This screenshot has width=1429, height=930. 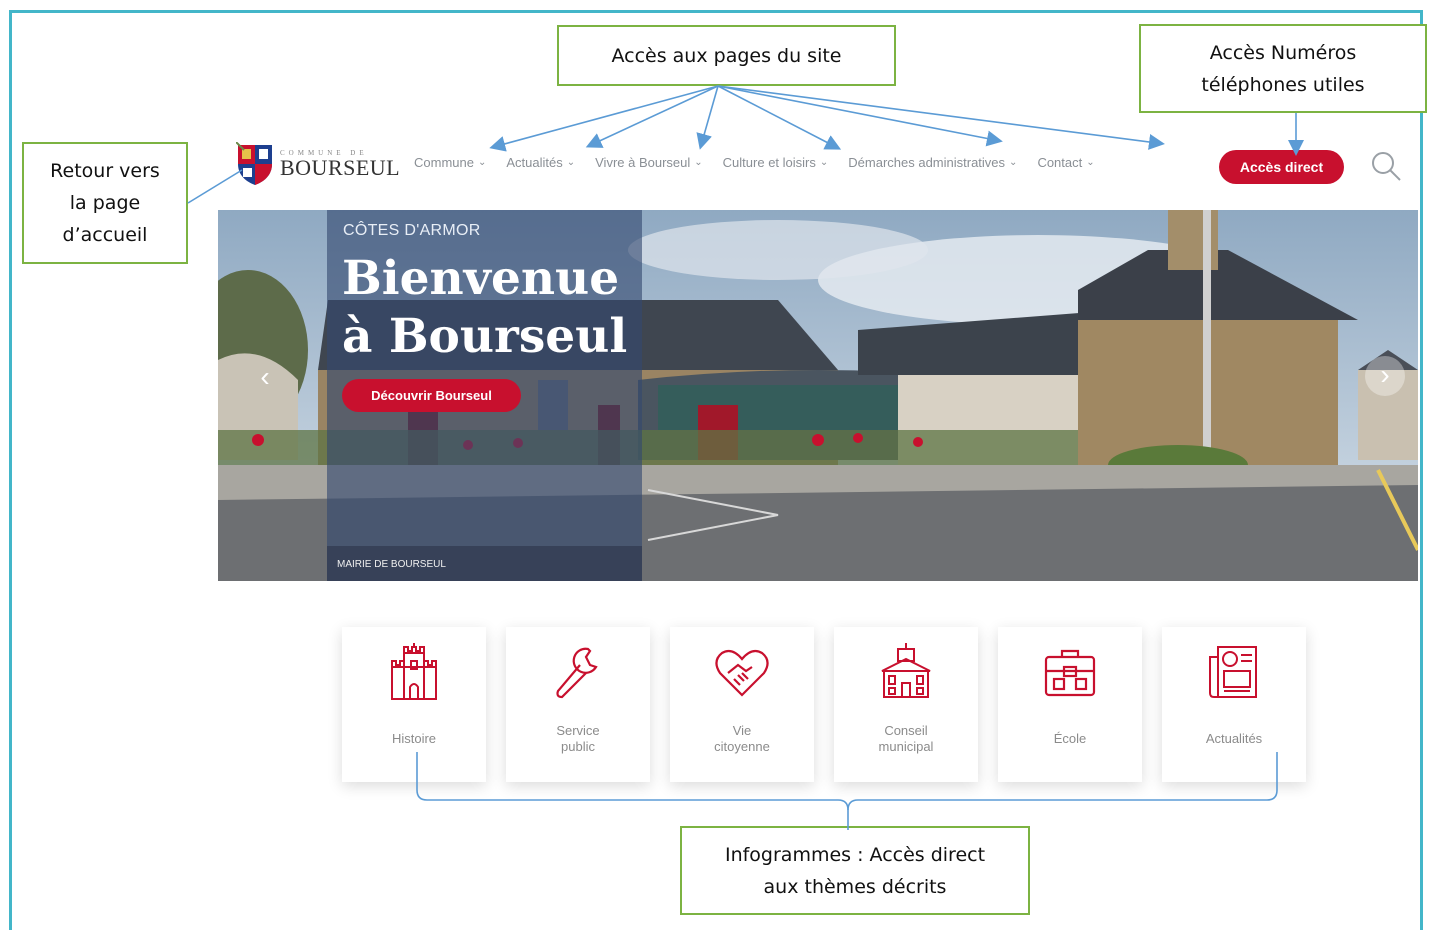 I want to click on tile-ecole: École, so click(x=1070, y=704).